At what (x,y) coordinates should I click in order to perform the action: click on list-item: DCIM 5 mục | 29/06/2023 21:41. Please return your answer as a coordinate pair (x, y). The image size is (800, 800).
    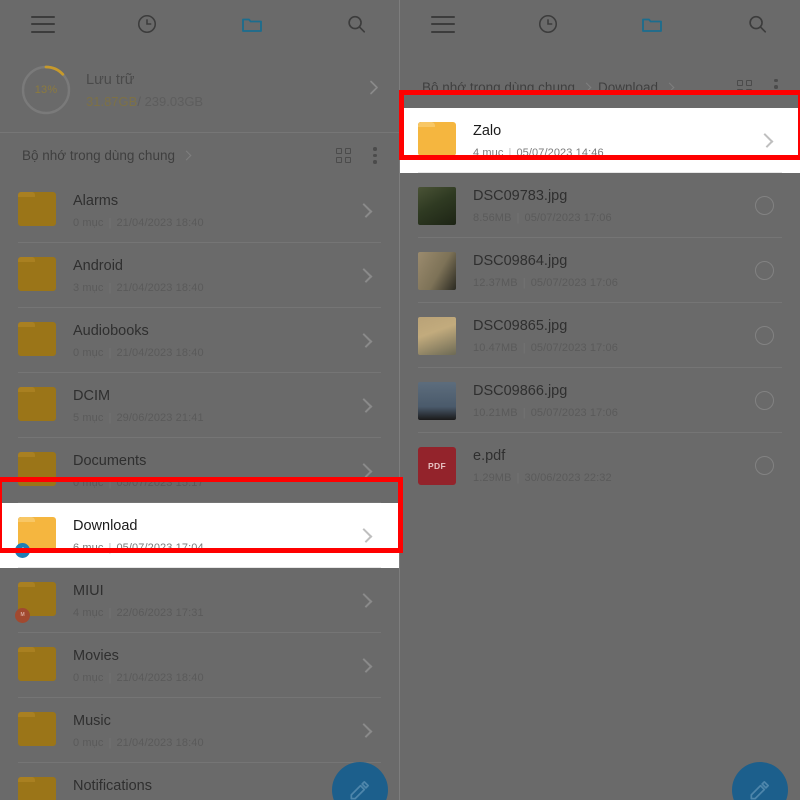
    Looking at the image, I should click on (199, 405).